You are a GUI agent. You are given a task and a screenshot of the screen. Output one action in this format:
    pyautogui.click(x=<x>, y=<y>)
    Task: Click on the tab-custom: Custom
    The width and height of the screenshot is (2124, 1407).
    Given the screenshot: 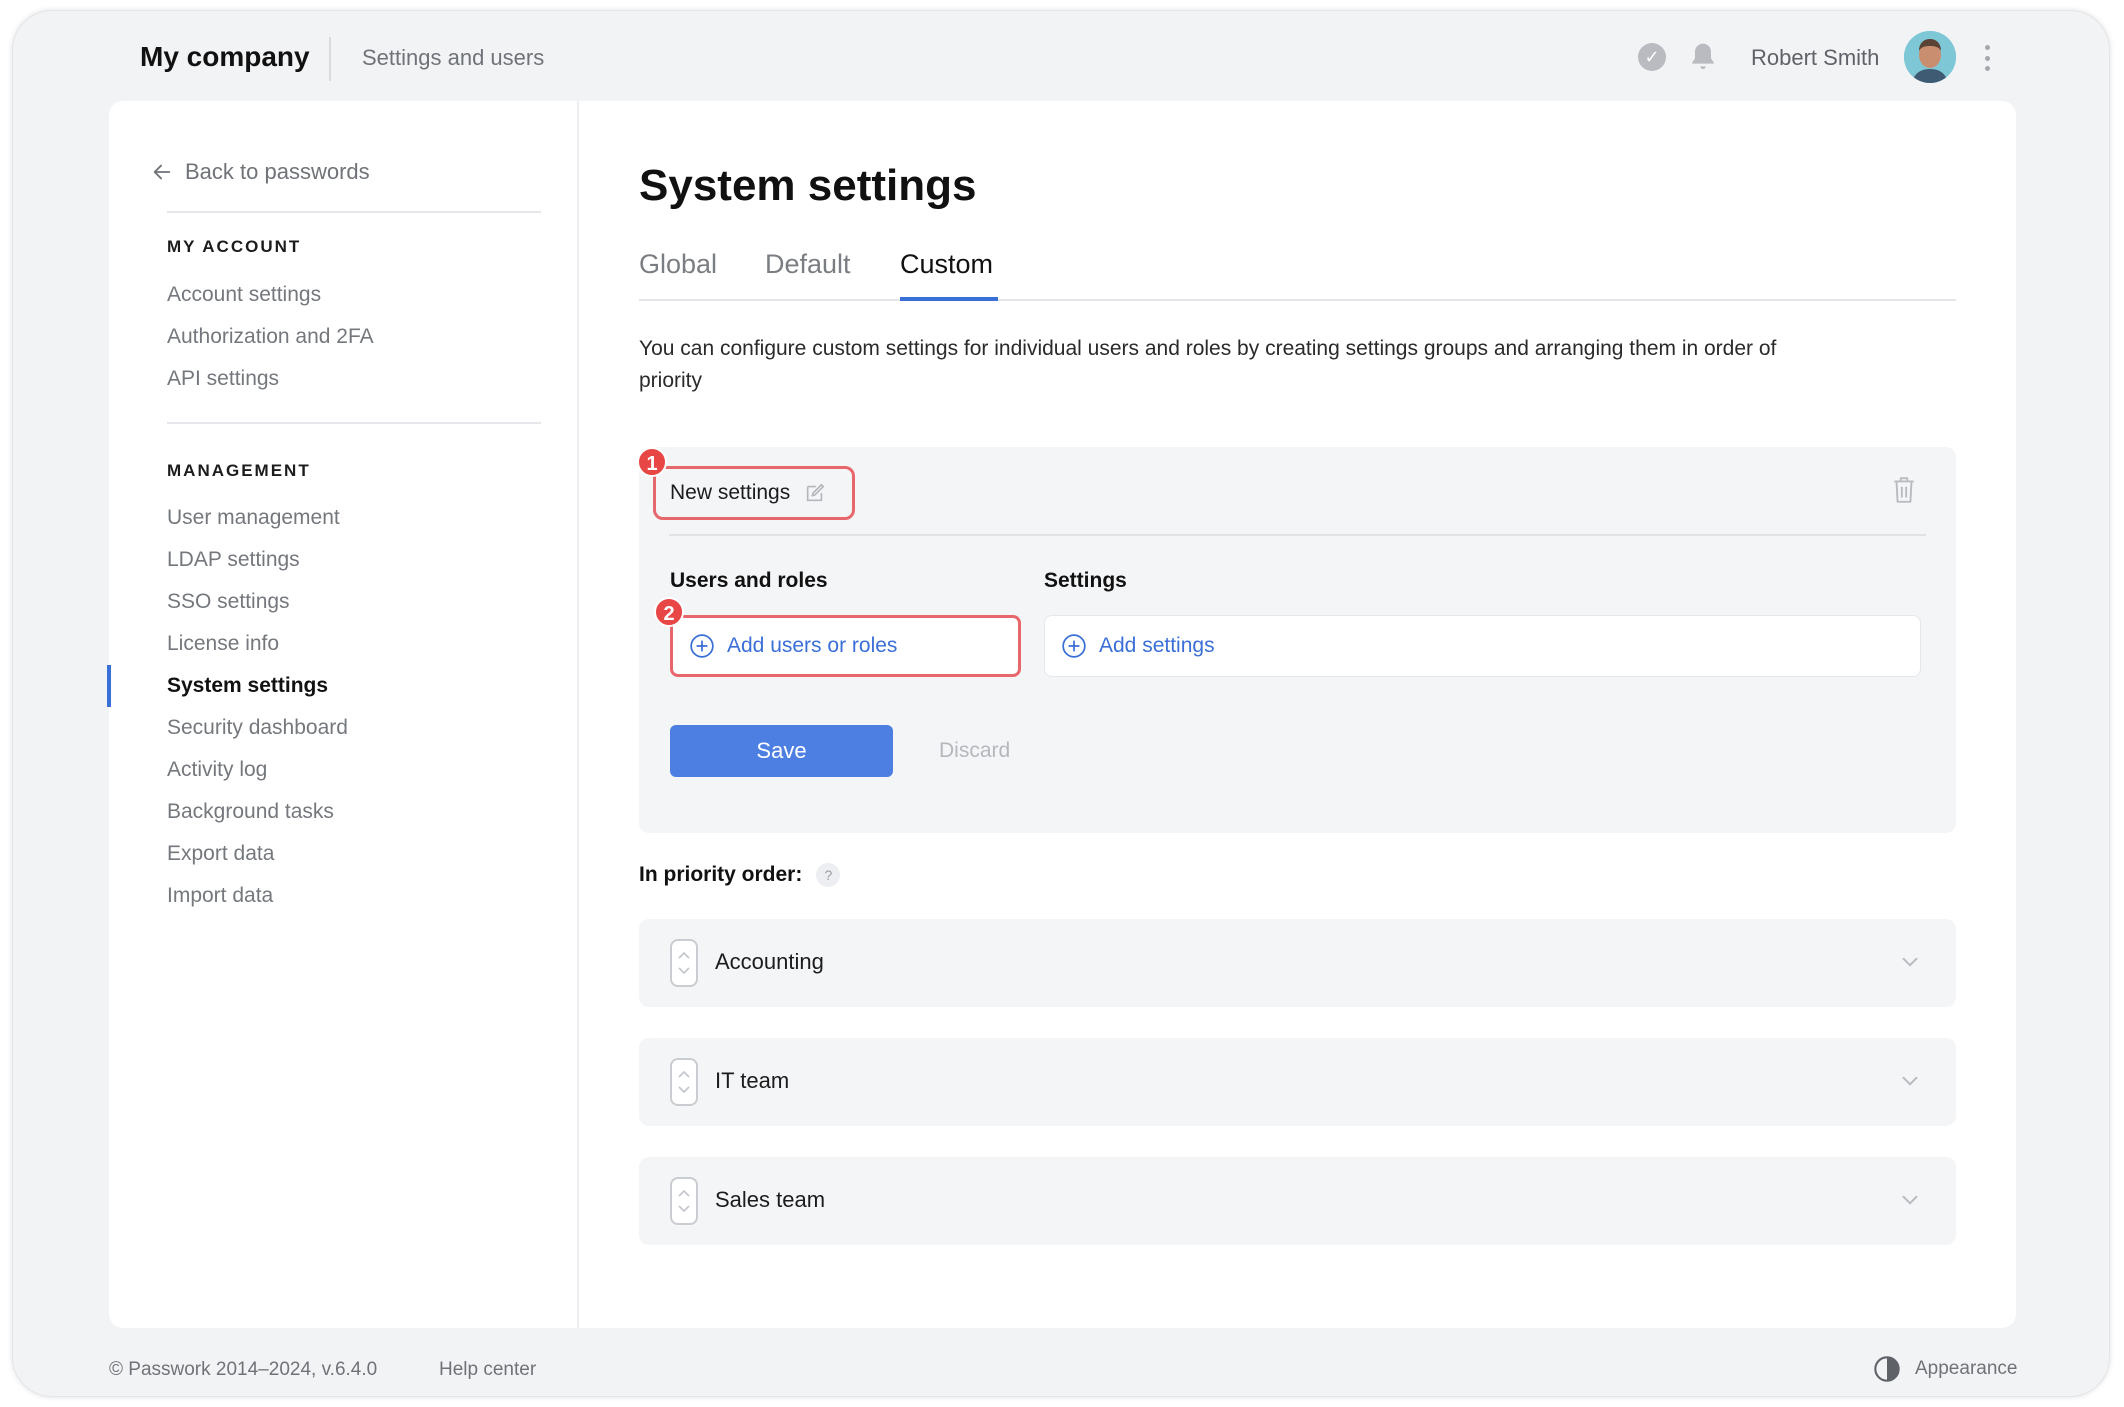 What is the action you would take?
    pyautogui.click(x=946, y=264)
    